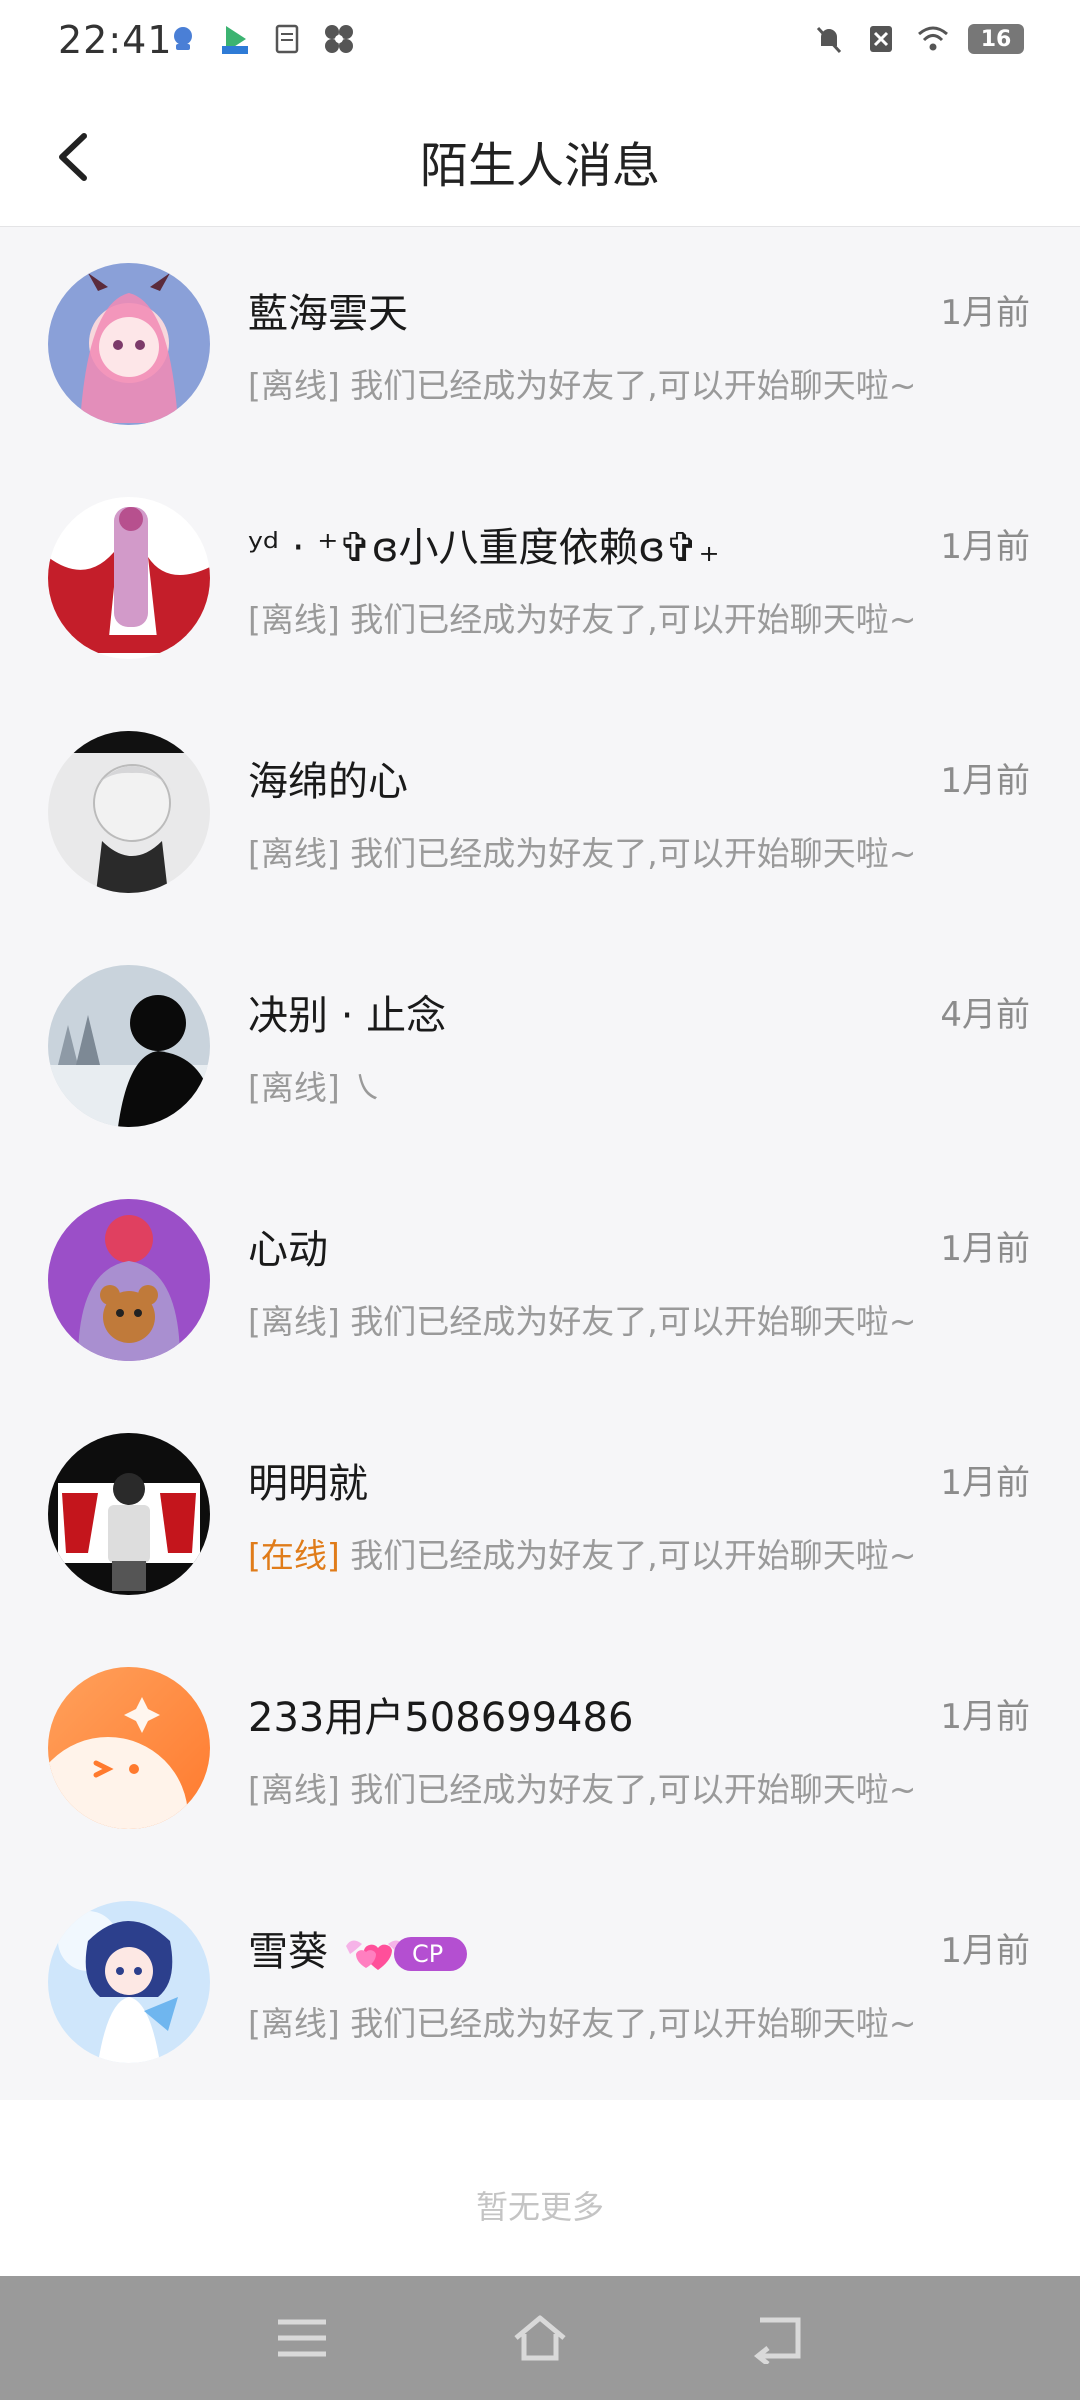  What do you see at coordinates (294, 1555) in the screenshot?
I see `online-status: [在线]` at bounding box center [294, 1555].